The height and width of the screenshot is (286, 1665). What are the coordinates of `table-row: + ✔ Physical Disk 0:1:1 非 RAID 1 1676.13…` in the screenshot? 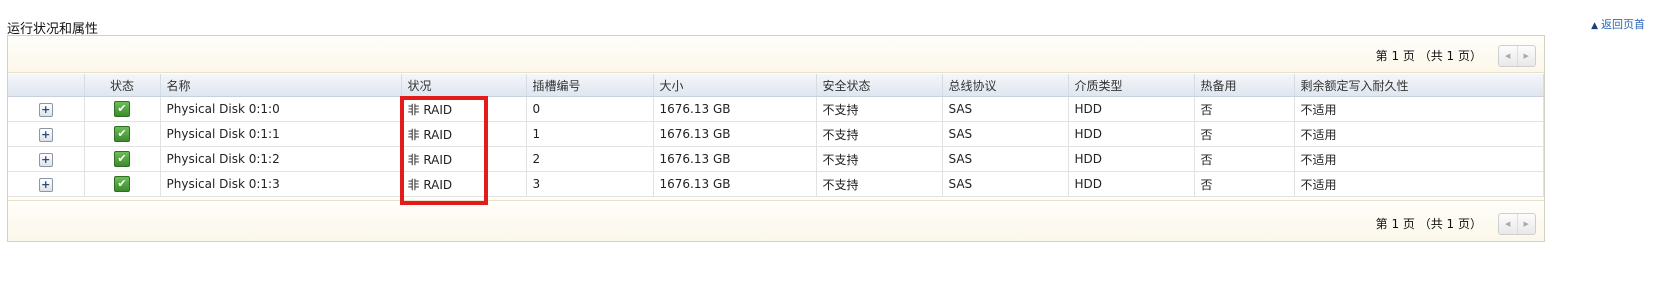 It's located at (776, 134).